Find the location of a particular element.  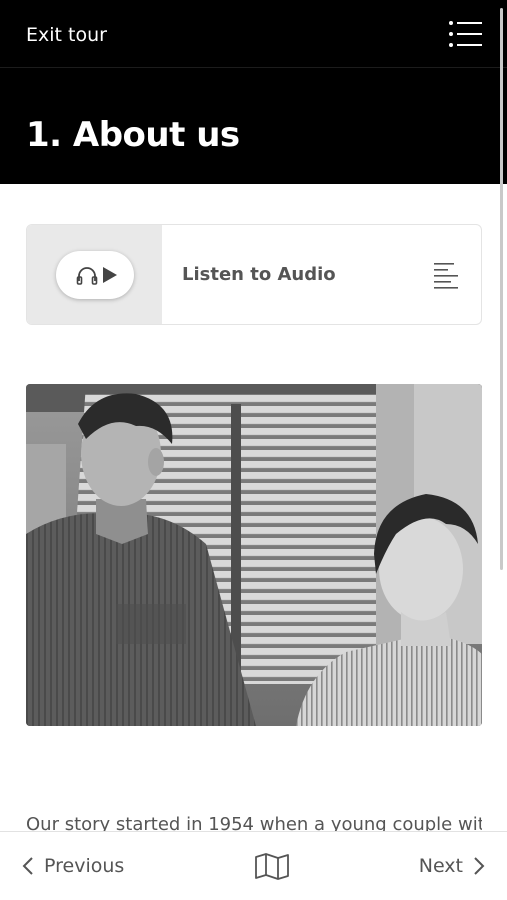

previous-button: Previous is located at coordinates (73, 866).